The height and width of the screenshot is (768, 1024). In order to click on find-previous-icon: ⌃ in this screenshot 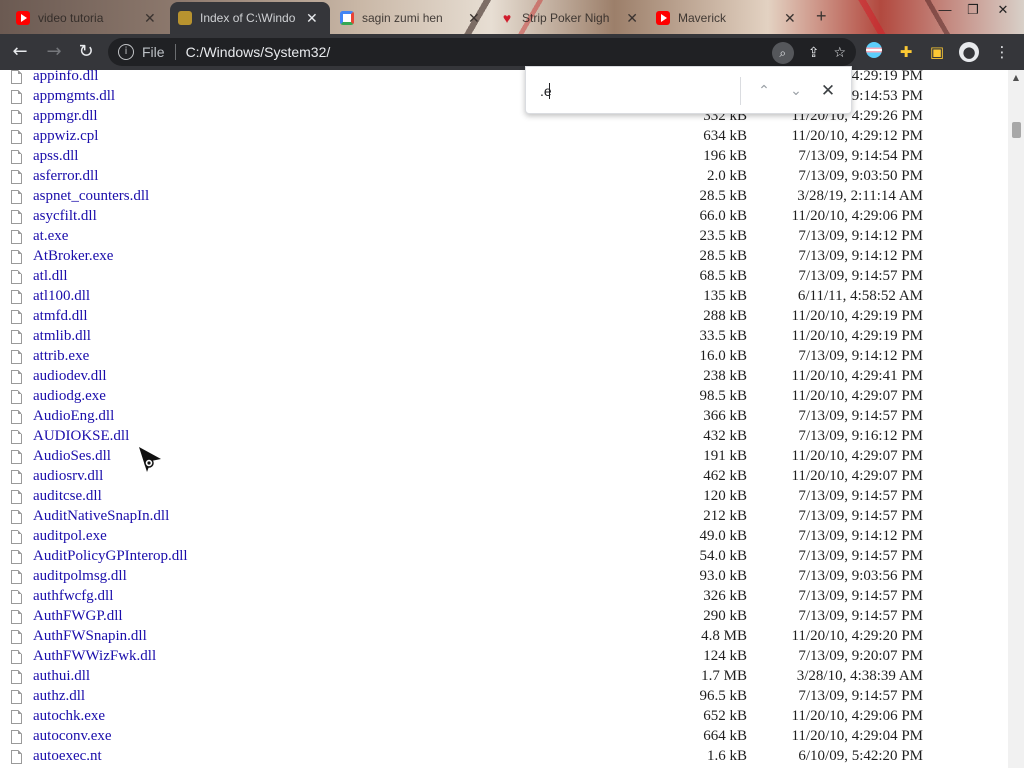, I will do `click(764, 91)`.